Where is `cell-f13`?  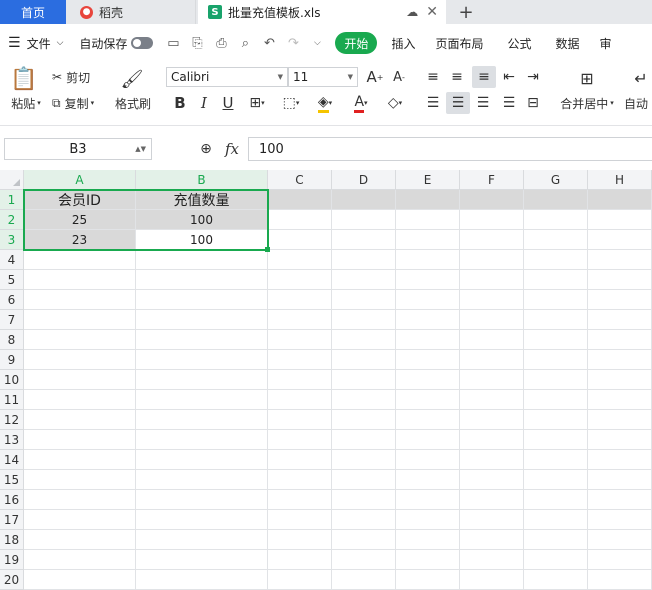 cell-f13 is located at coordinates (492, 440).